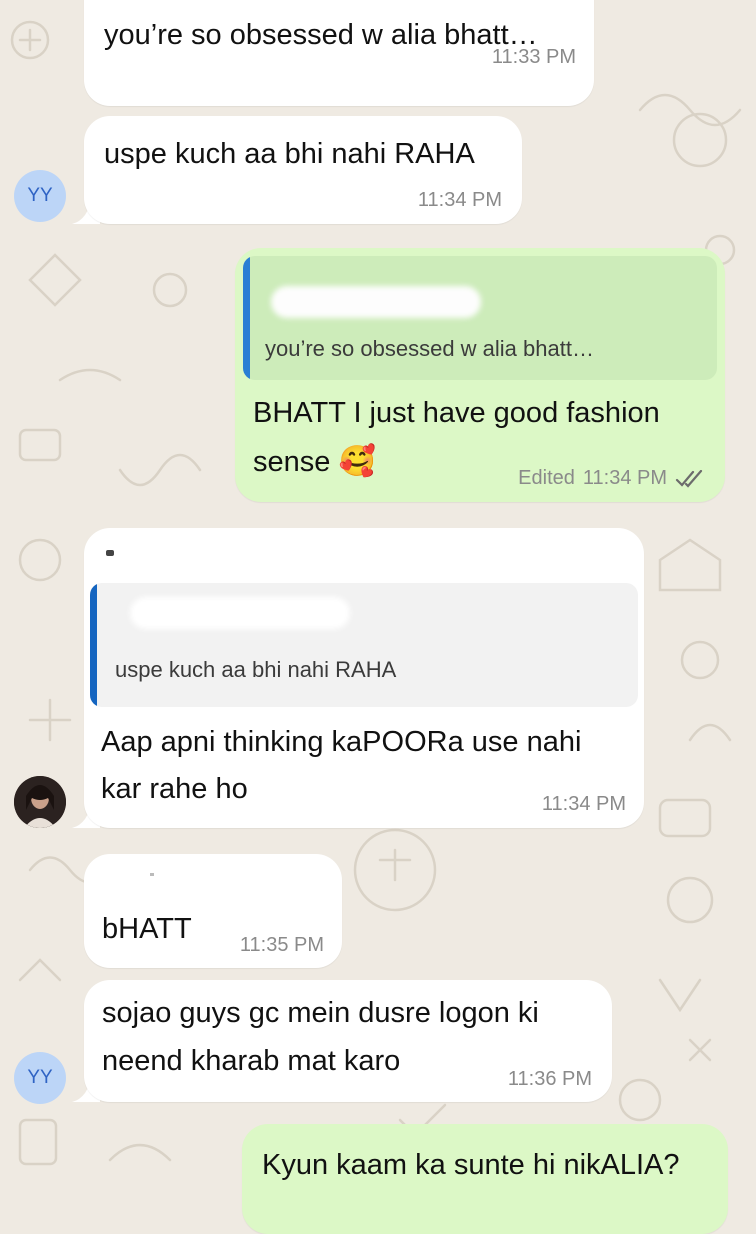 The image size is (756, 1234). I want to click on edited-label: Edited, so click(546, 478).